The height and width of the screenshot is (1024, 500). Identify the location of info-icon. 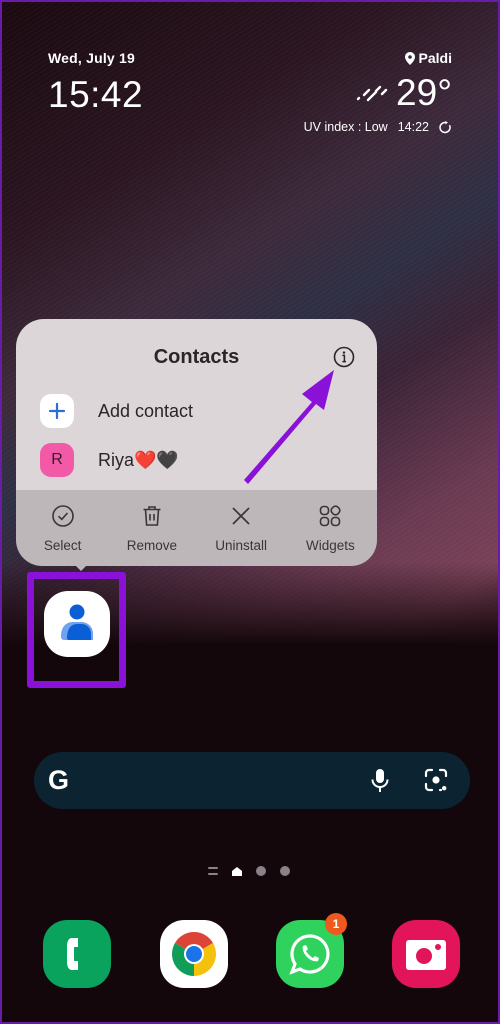
(344, 357).